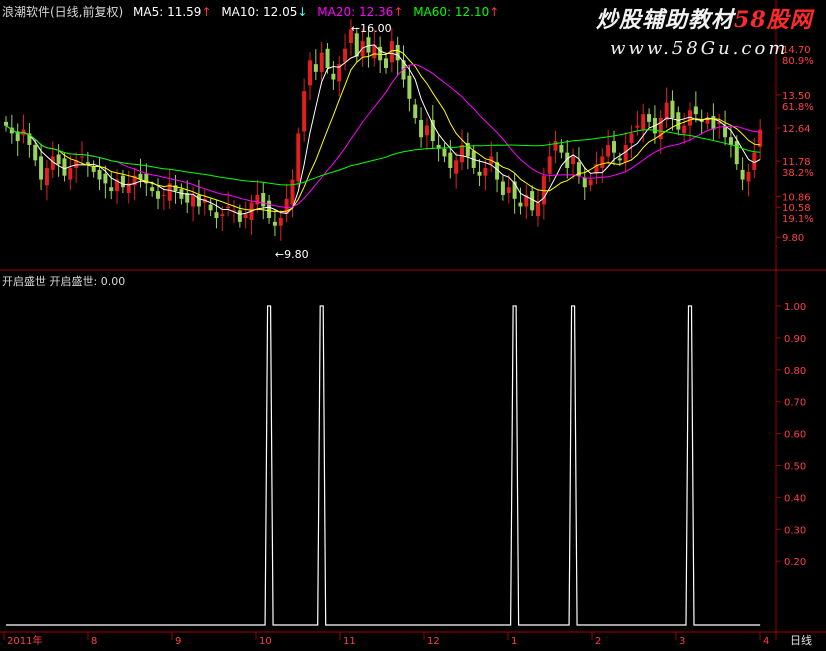  What do you see at coordinates (360, 12) in the screenshot?
I see `ma20-label: MA20: 12.36↑` at bounding box center [360, 12].